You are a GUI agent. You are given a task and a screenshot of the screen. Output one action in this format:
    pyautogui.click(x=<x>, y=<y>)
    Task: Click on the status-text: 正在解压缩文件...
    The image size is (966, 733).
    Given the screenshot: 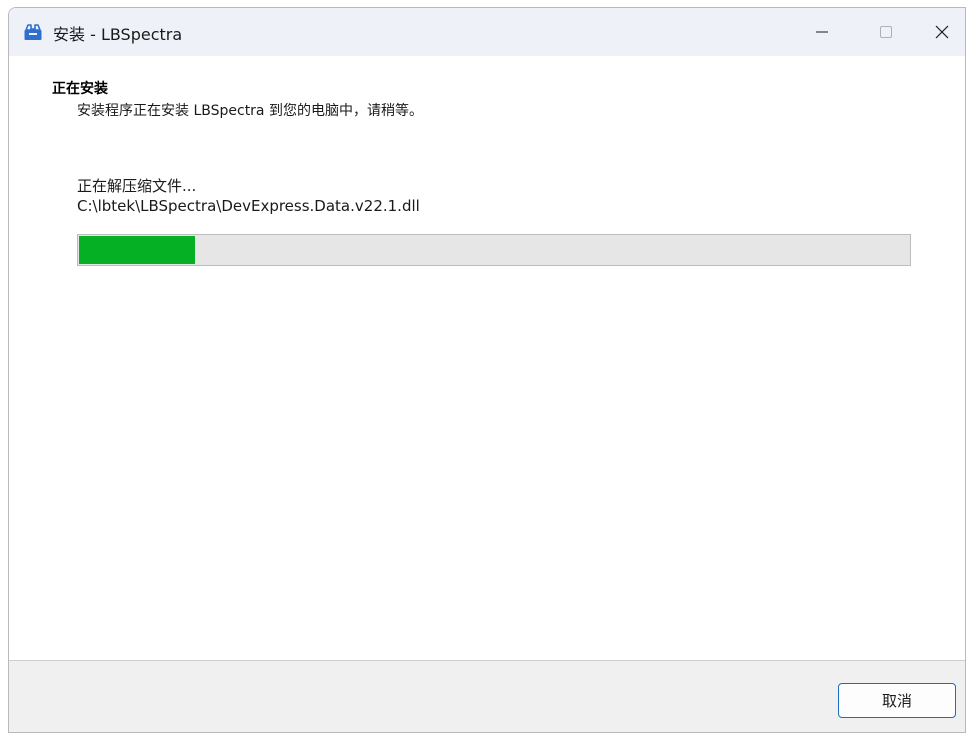 What is the action you would take?
    pyautogui.click(x=137, y=186)
    